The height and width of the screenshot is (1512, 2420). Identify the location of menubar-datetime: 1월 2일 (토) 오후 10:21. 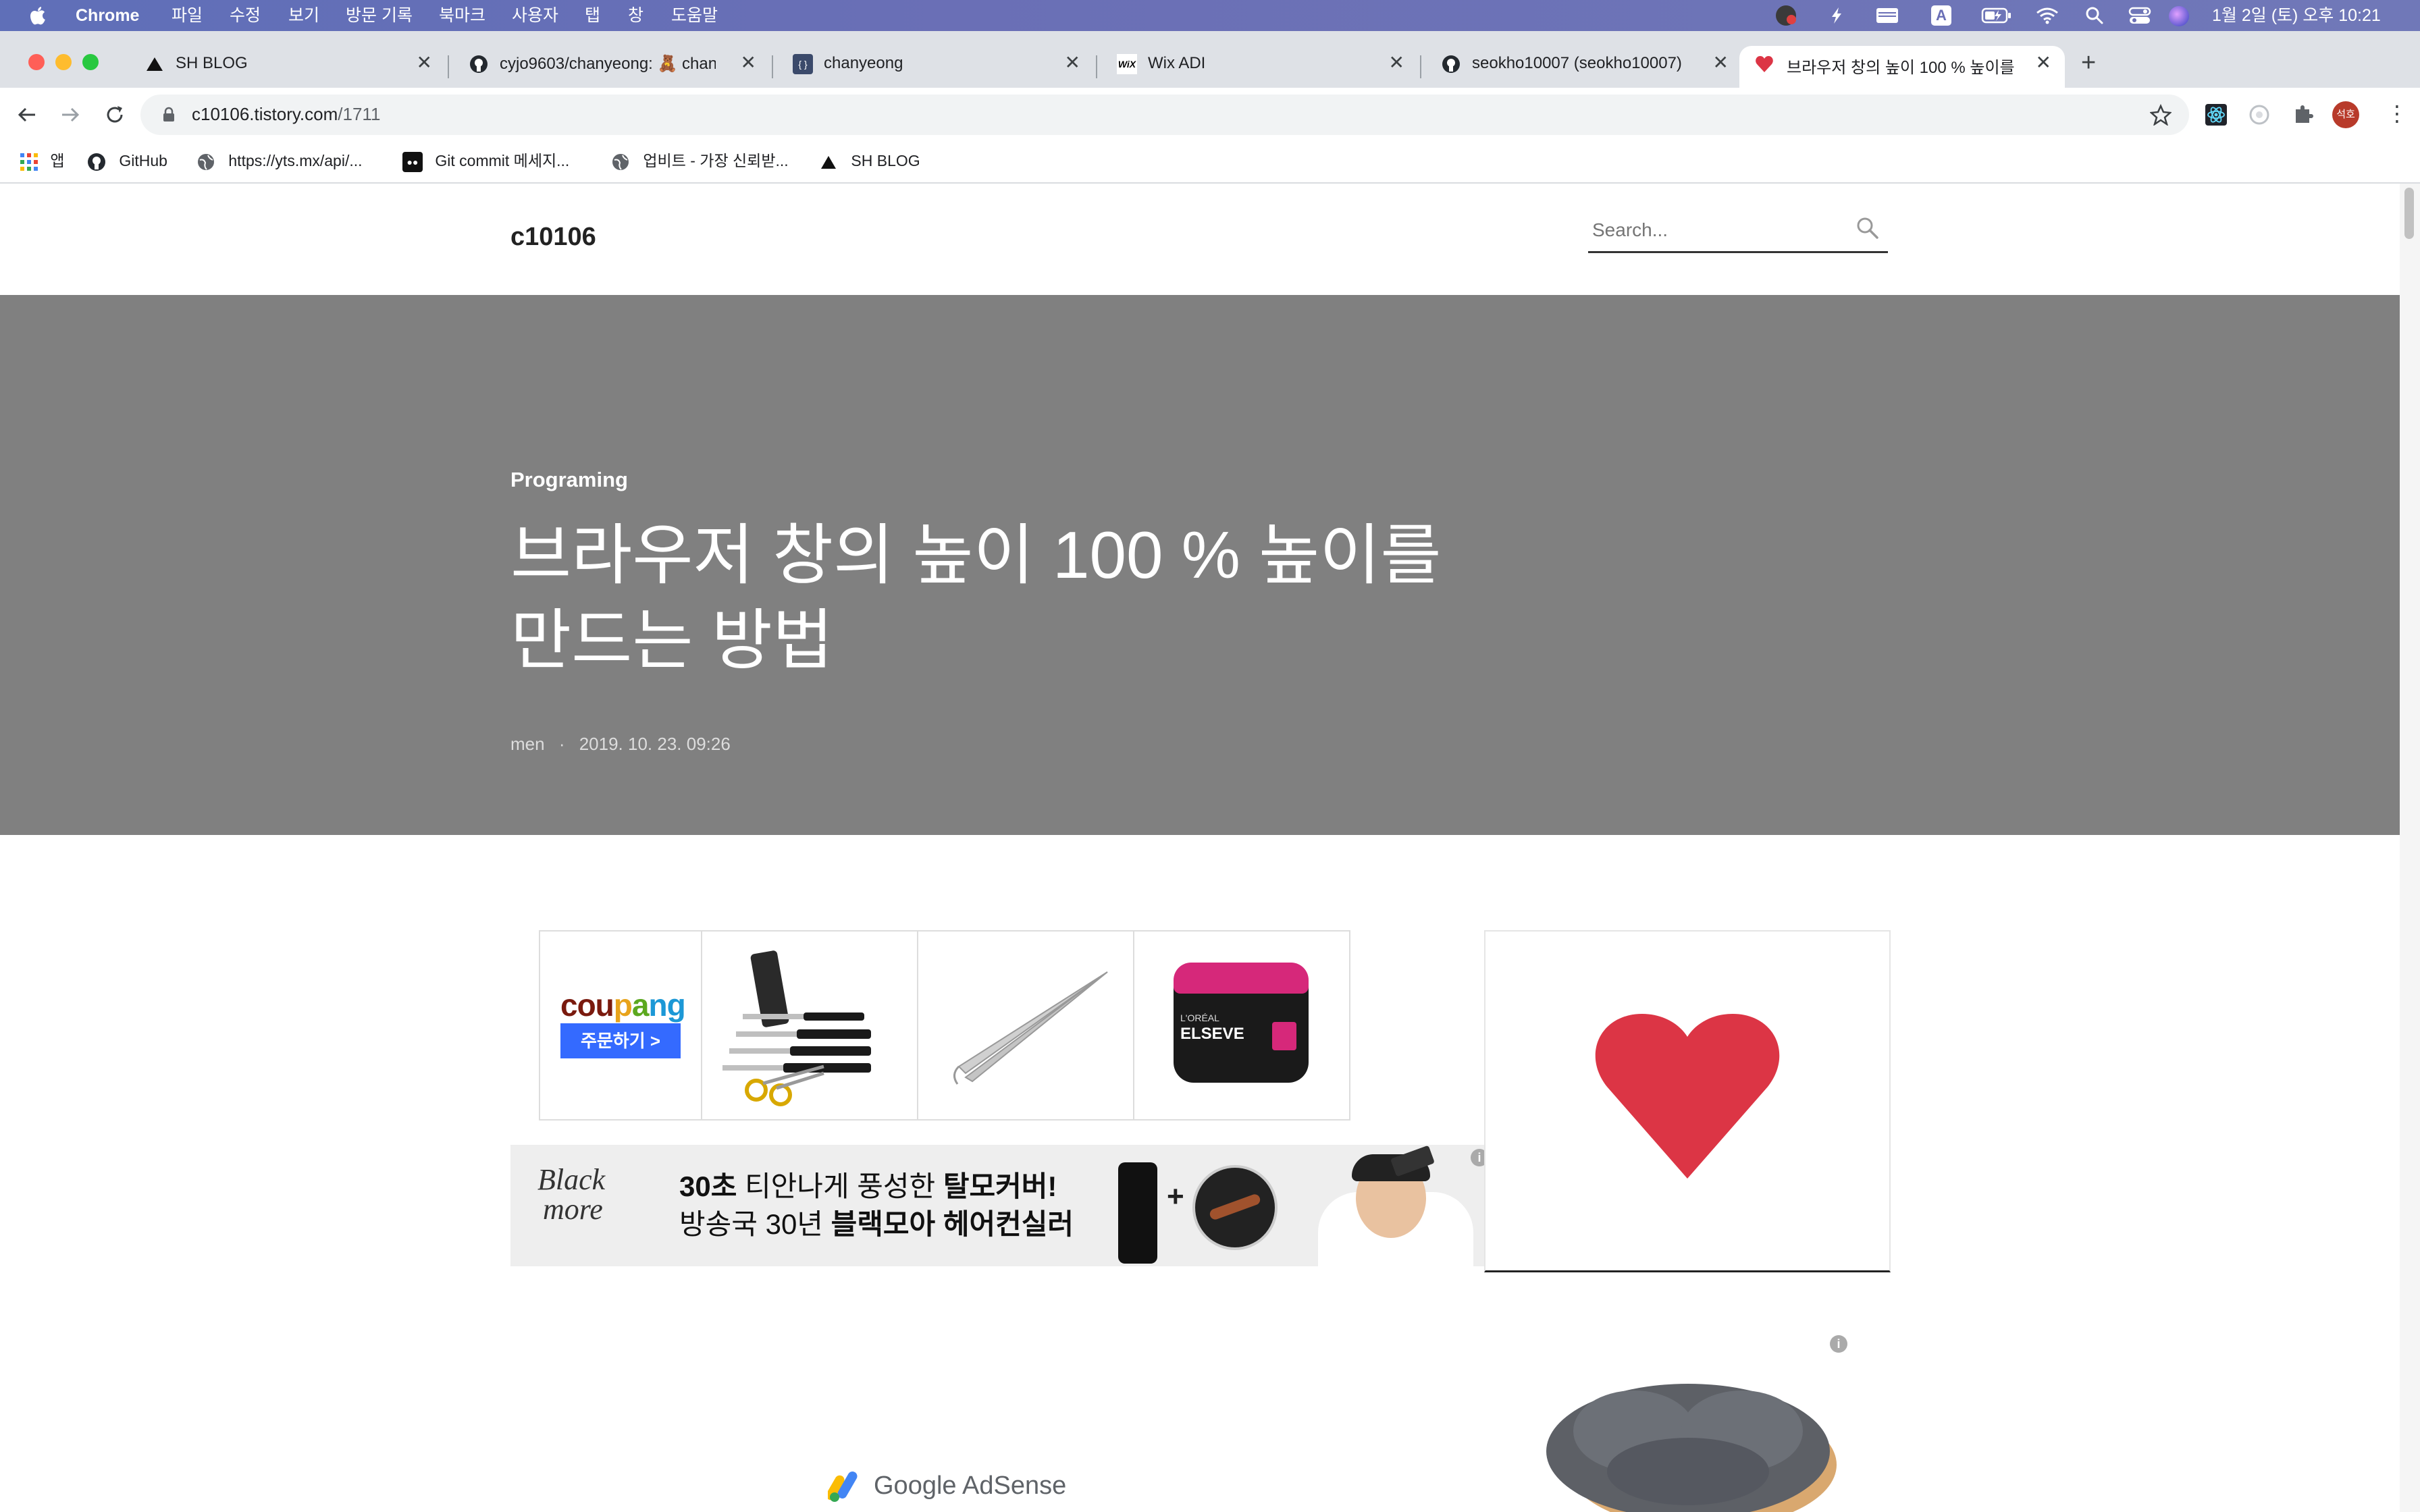
(2296, 15).